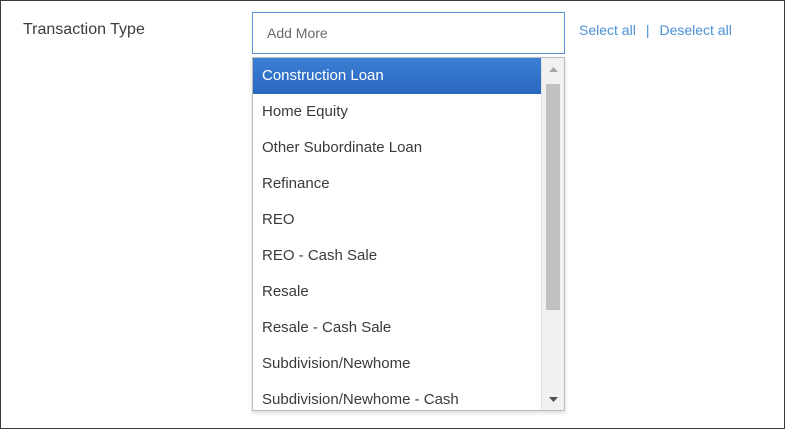 This screenshot has width=785, height=429. I want to click on dropdown-option: Other Subordinate Loan, so click(398, 148).